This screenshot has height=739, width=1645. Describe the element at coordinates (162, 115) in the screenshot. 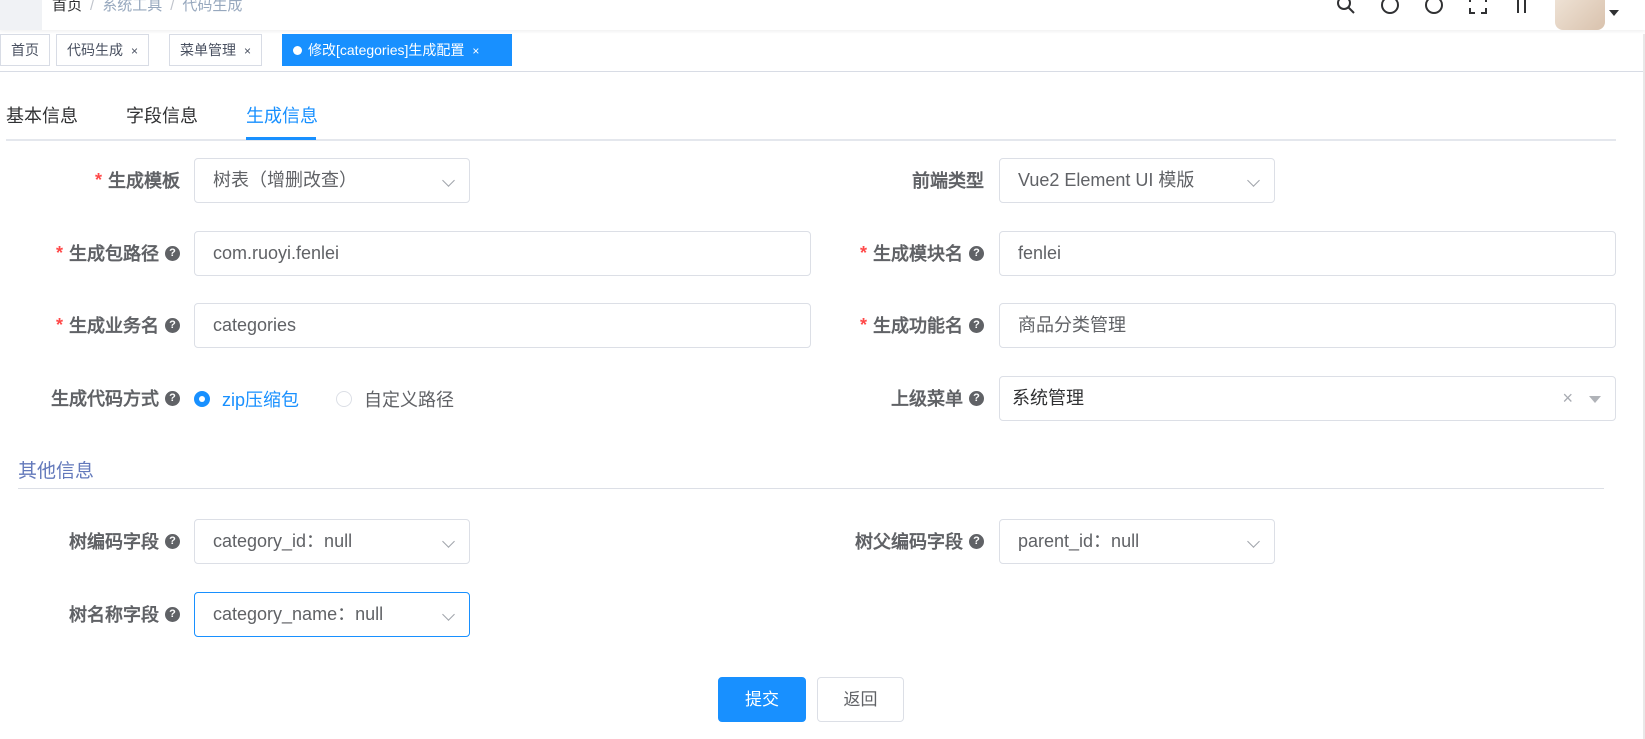

I see `tab-field-info: 字段信息` at that location.